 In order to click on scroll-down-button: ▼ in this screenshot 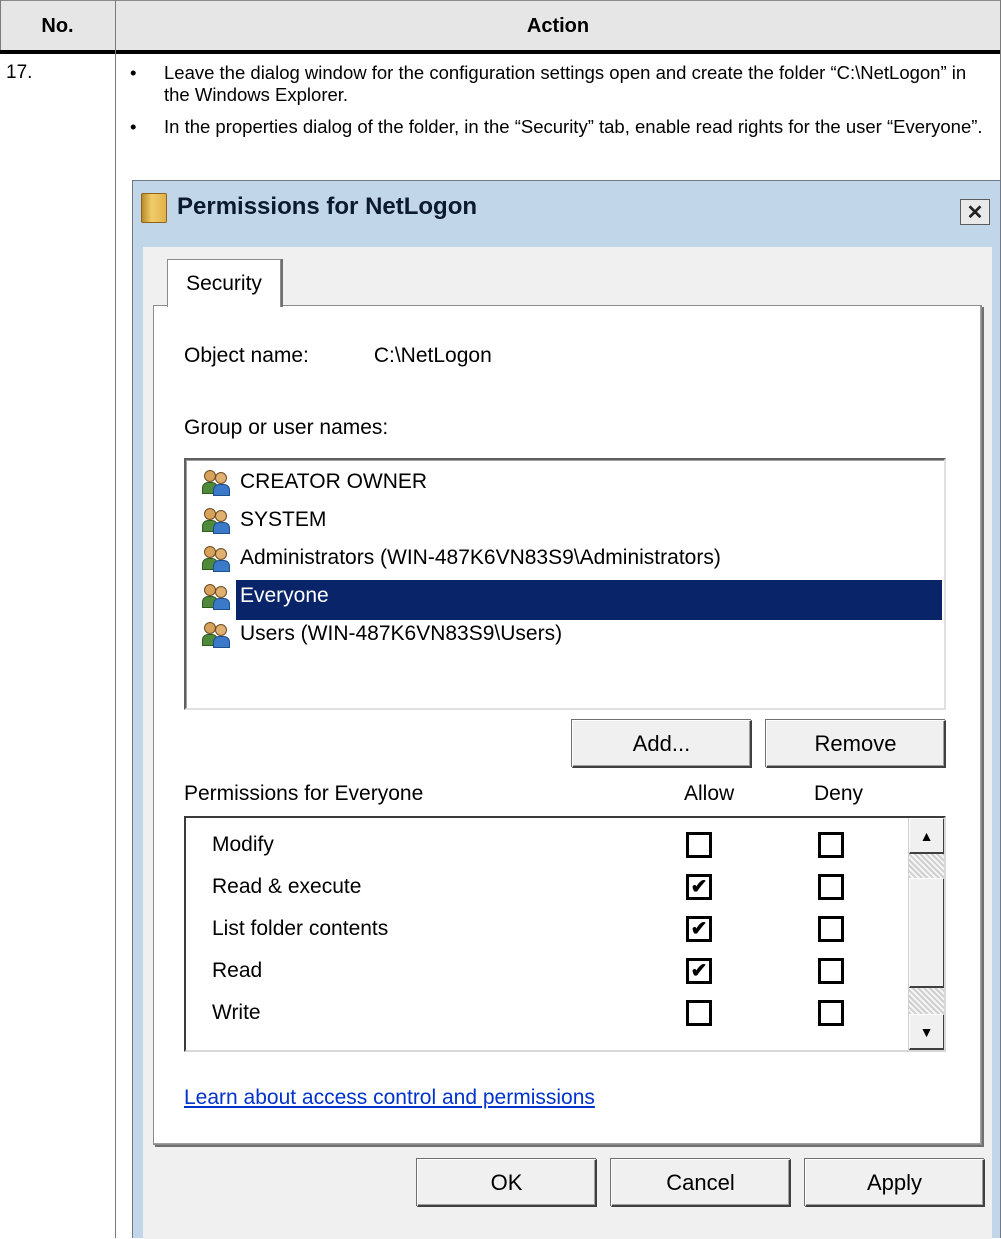, I will do `click(926, 1032)`.